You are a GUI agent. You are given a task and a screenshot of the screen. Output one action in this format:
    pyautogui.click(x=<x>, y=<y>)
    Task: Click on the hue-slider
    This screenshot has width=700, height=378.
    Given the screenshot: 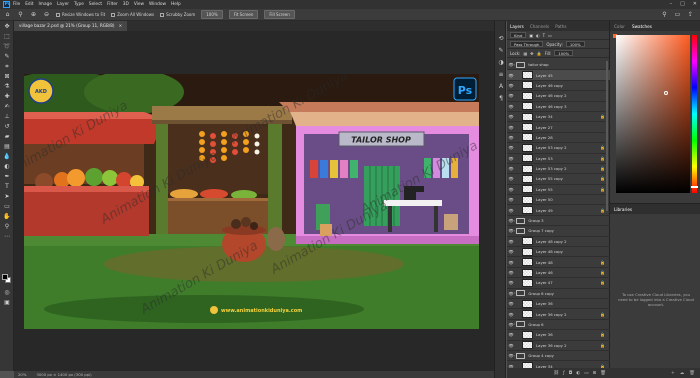 What is the action you would take?
    pyautogui.click(x=694, y=114)
    